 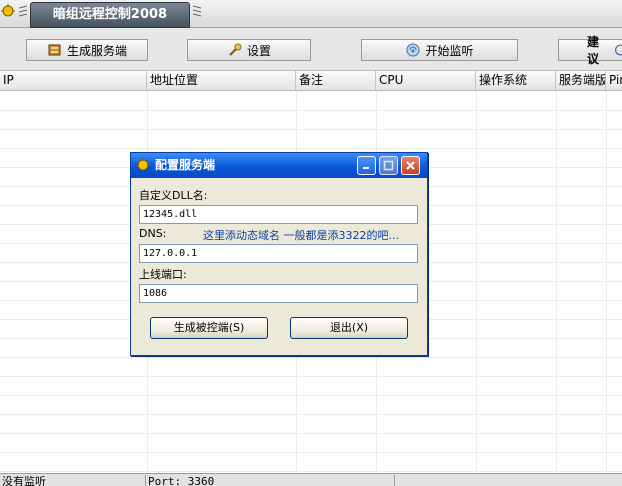 I want to click on dns-label: DNS:, so click(x=153, y=233).